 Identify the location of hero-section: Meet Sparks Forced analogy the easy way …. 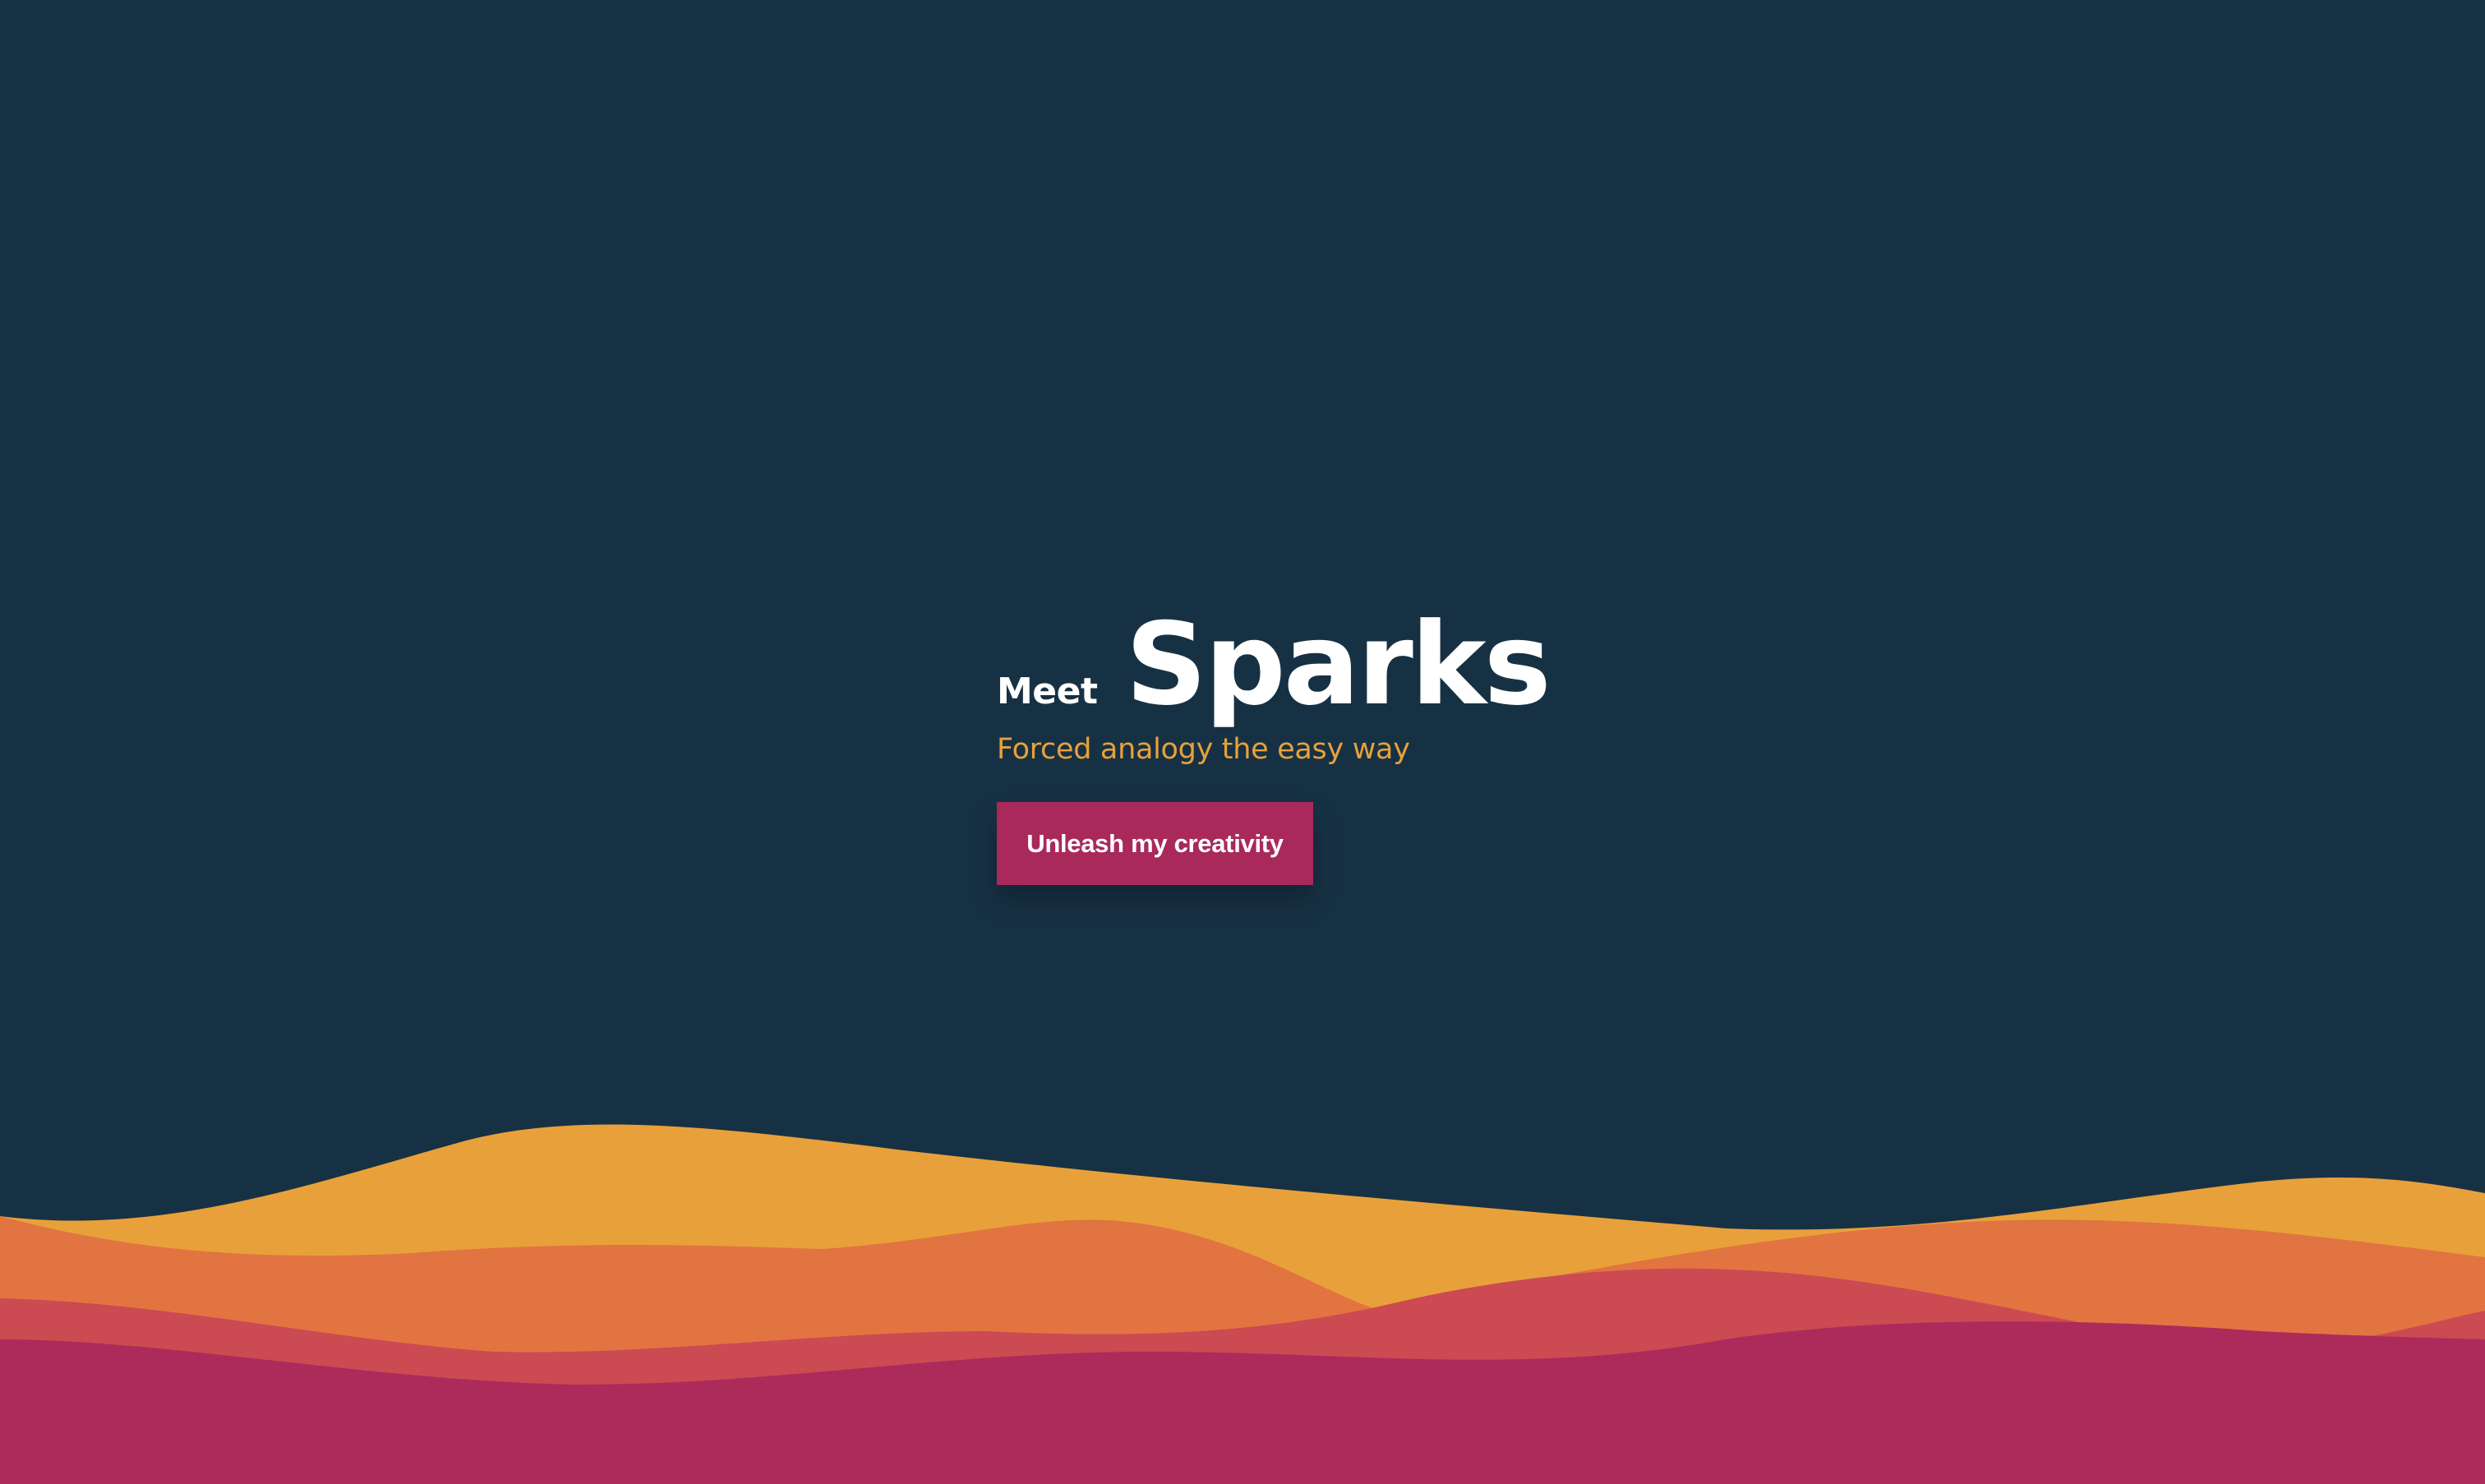
(1366, 747).